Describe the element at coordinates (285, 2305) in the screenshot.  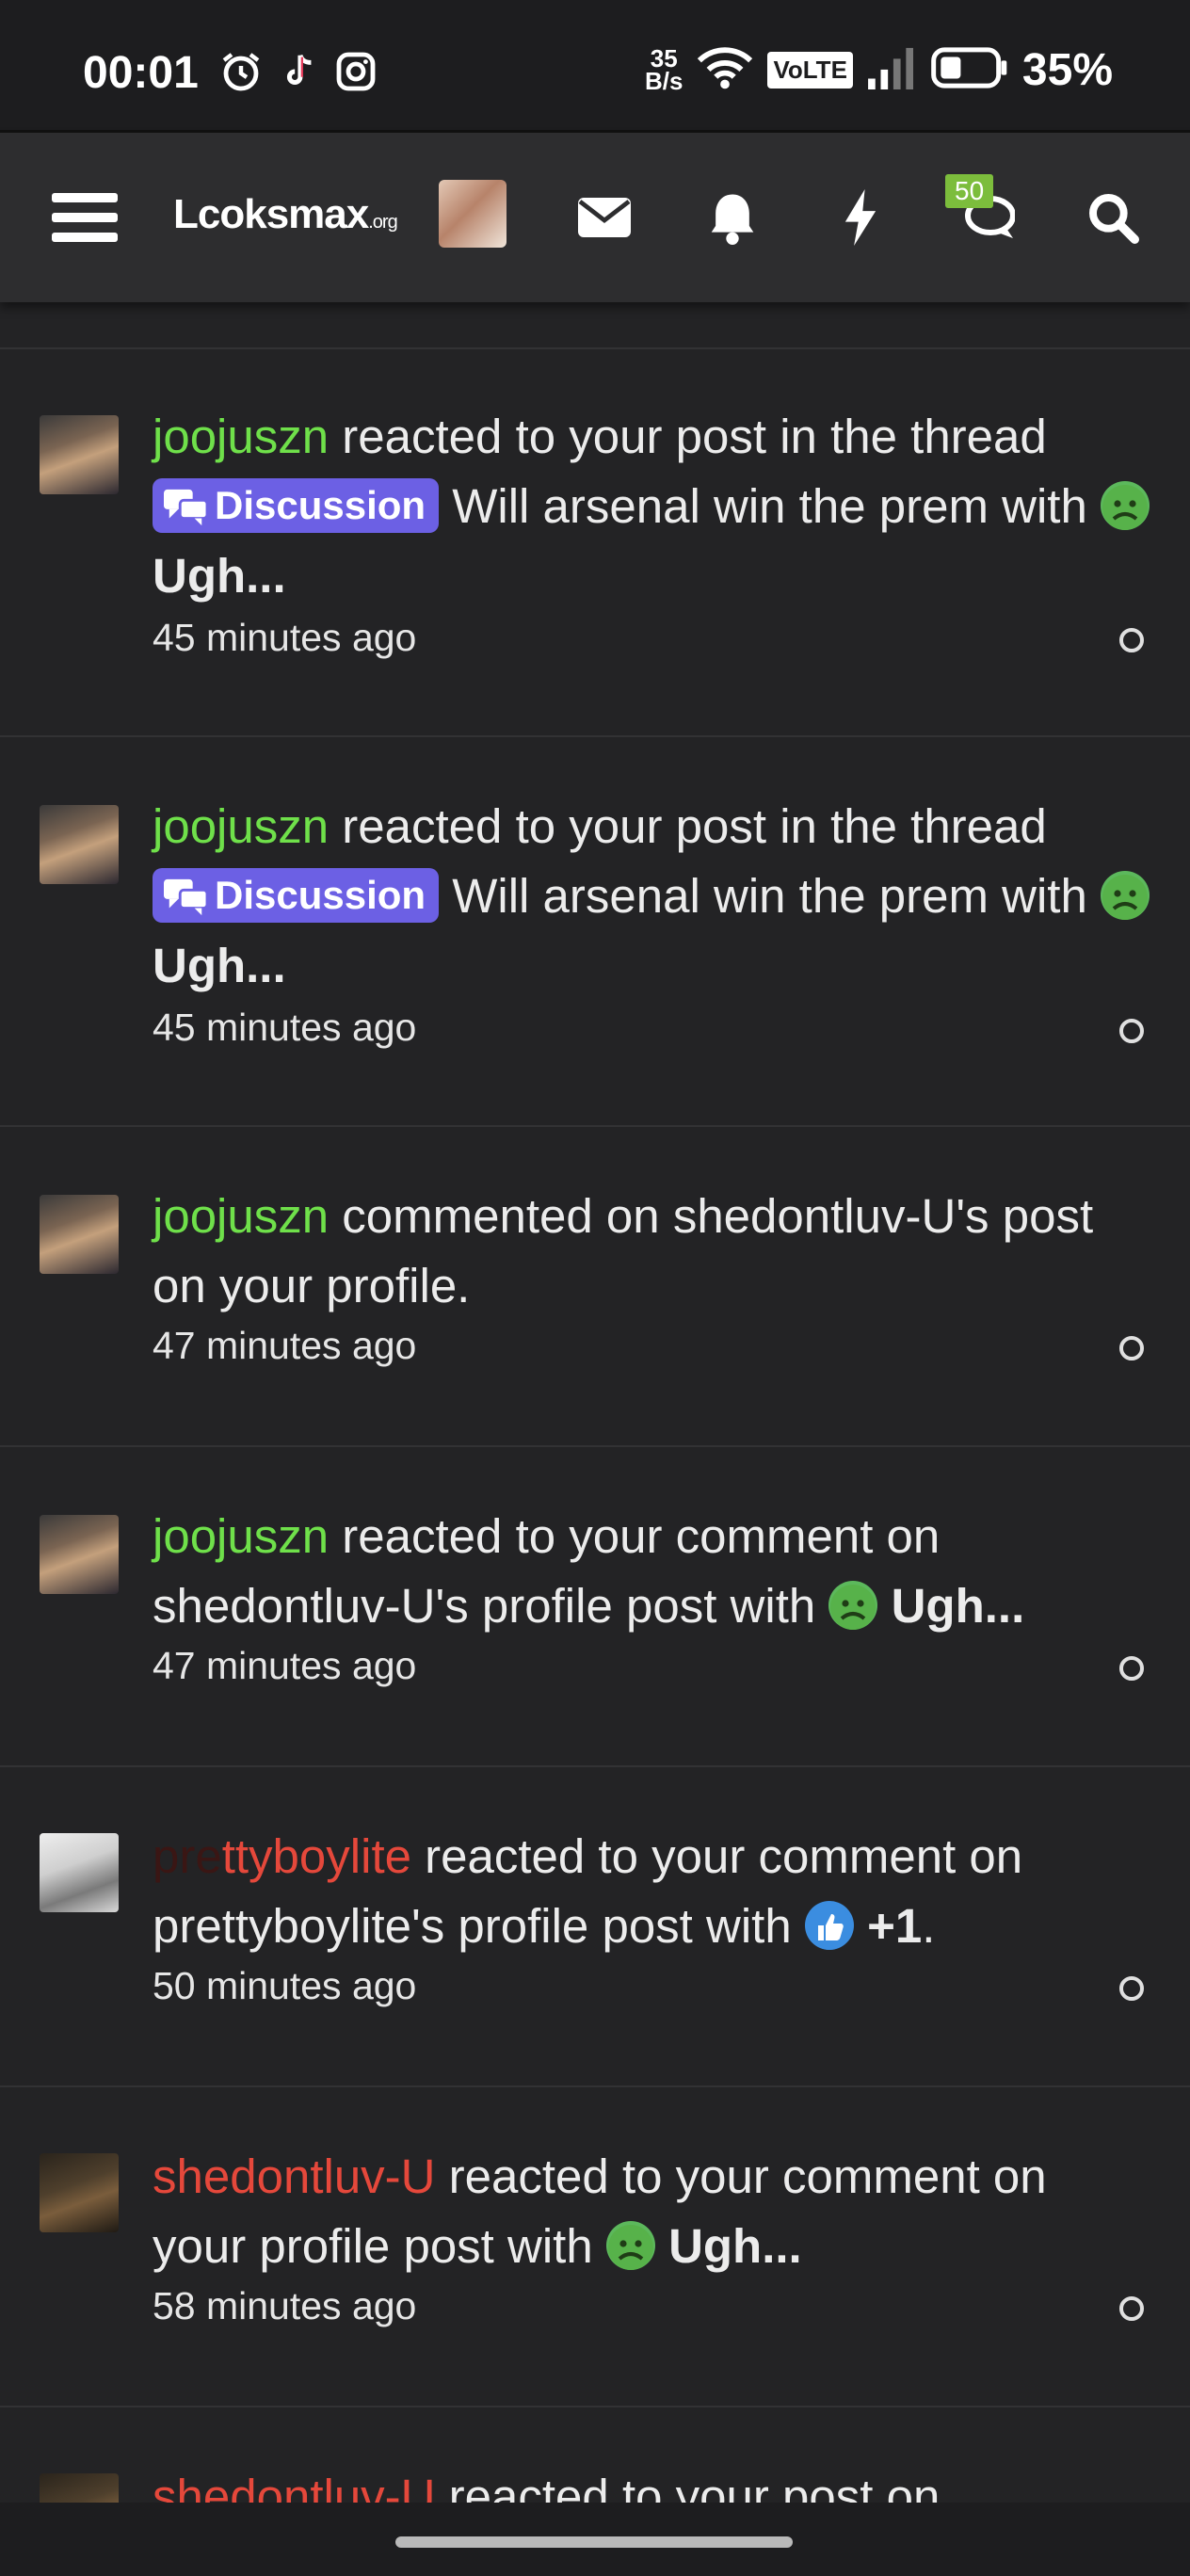
I see `timestamp: 58 minutes ago` at that location.